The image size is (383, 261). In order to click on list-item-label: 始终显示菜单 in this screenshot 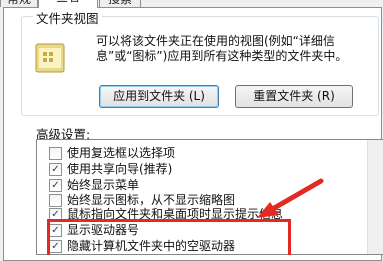, I will do `click(103, 185)`.